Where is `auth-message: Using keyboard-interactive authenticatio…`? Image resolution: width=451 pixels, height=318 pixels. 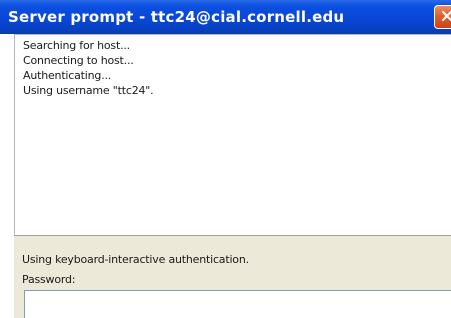 auth-message: Using keyboard-interactive authenticatio… is located at coordinates (135, 259).